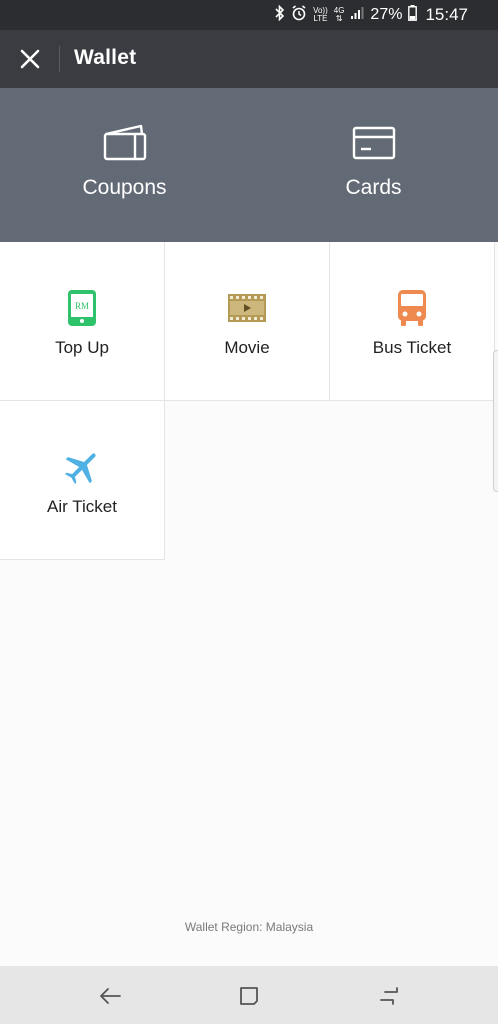  Describe the element at coordinates (249, 59) in the screenshot. I see `app-bar: Wallet` at that location.